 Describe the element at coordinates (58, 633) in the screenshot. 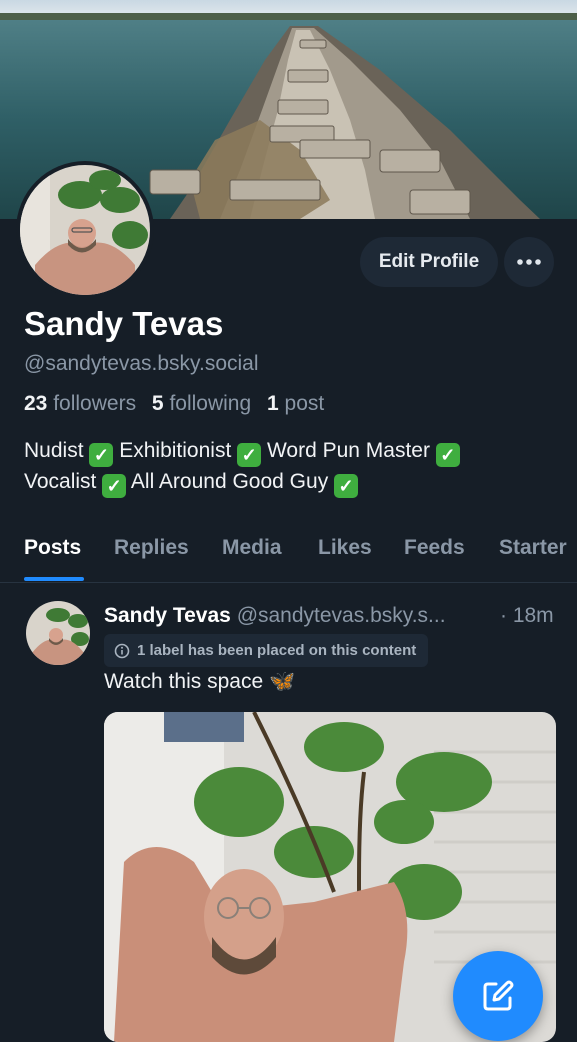

I see `post-author-avatar` at that location.